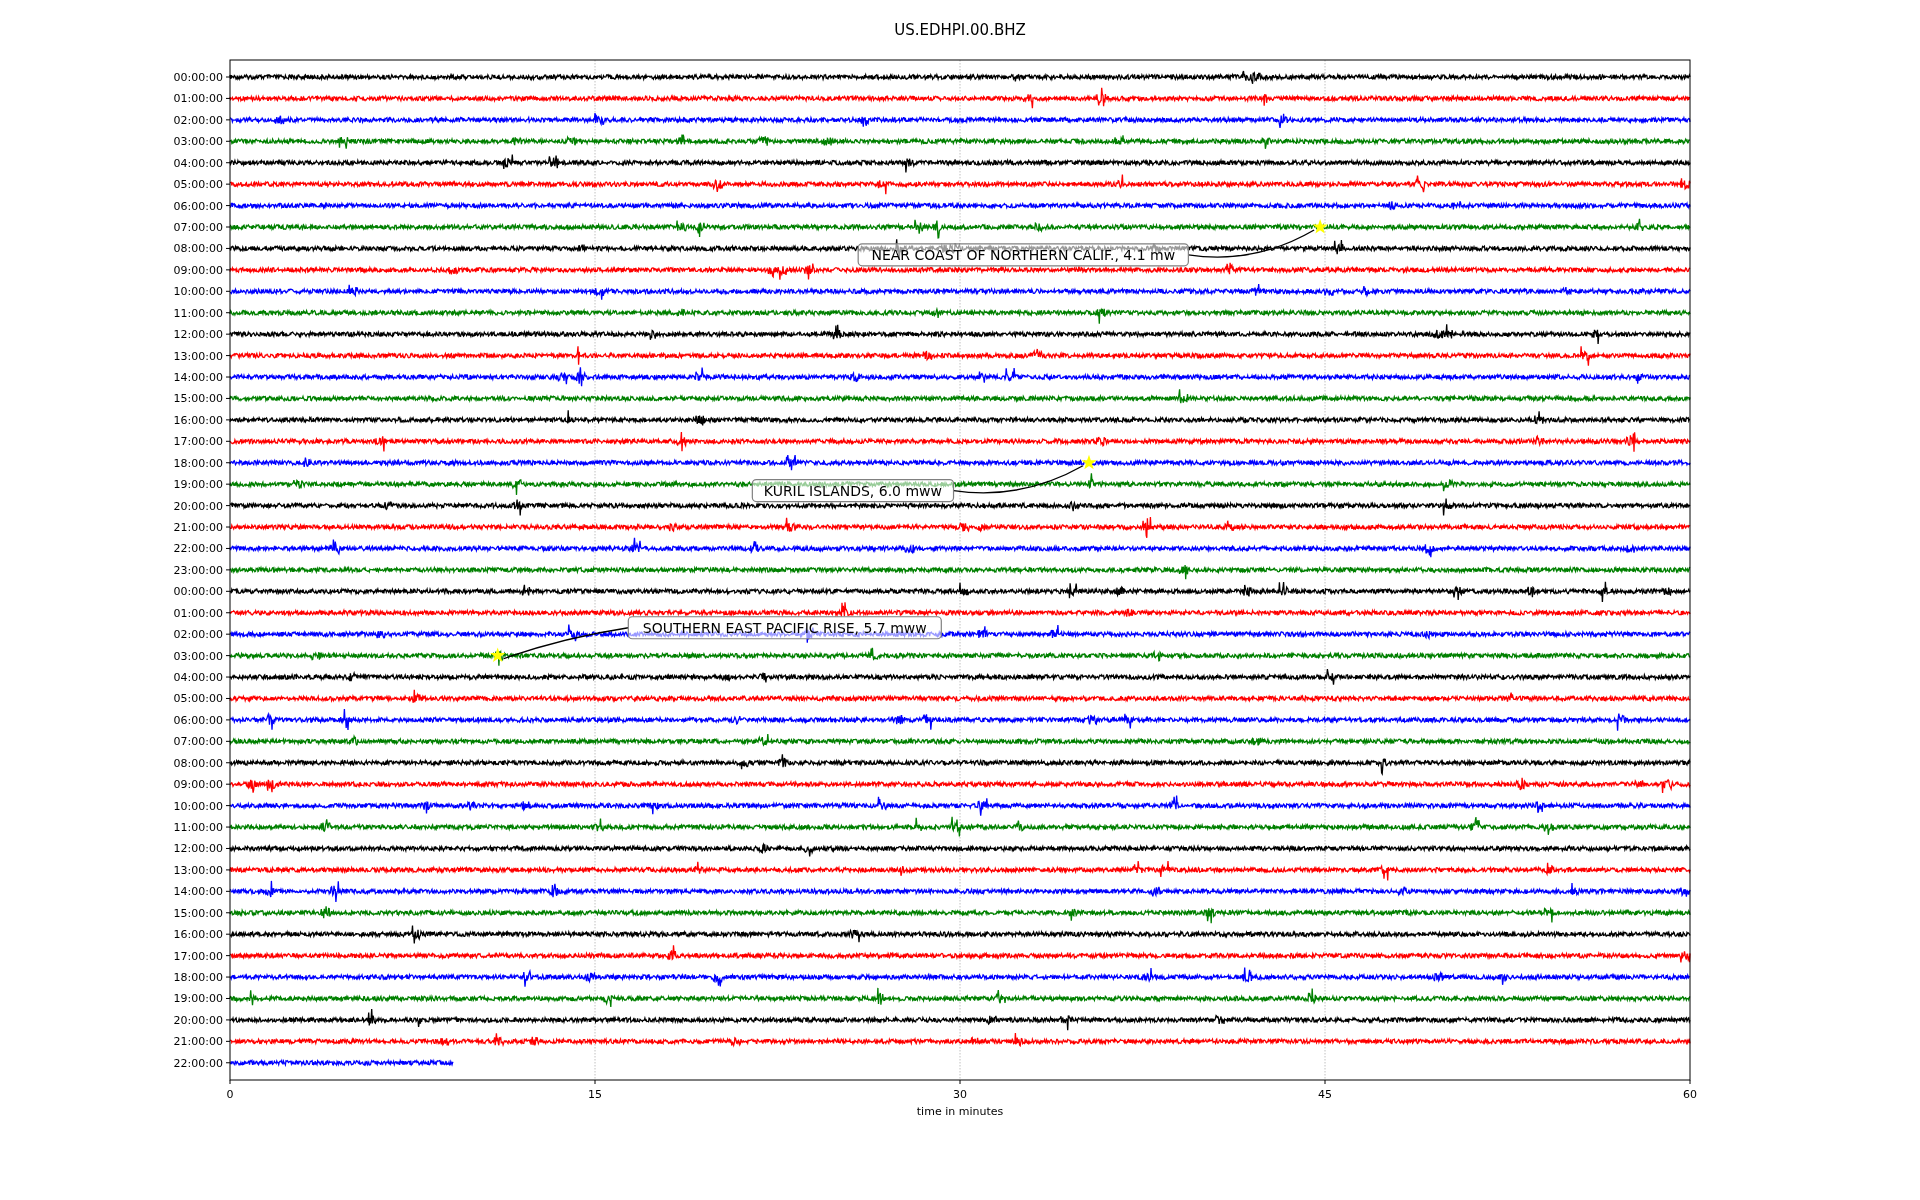  I want to click on event-label: NEAR COAST OF NORTHERN CALIF., 4.1 mw, so click(1023, 255).